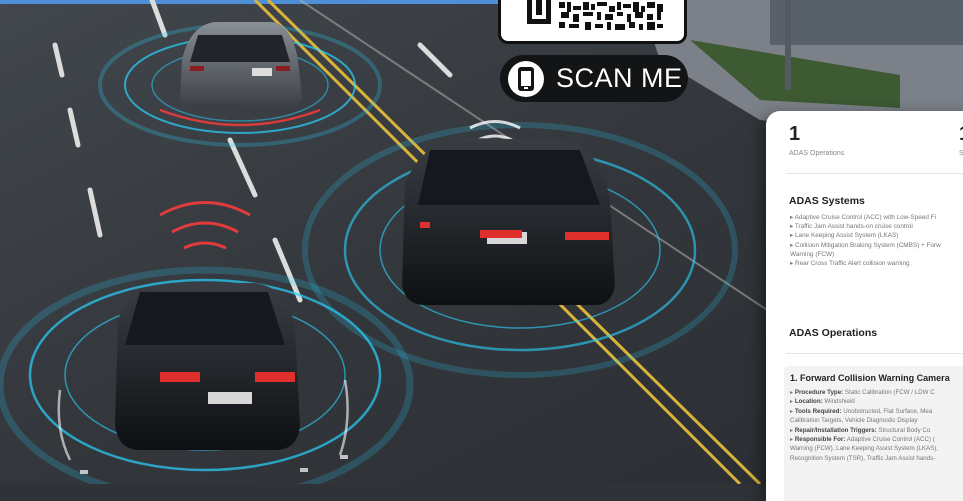 Image resolution: width=963 pixels, height=501 pixels. I want to click on qr-code-pattern, so click(595, 15).